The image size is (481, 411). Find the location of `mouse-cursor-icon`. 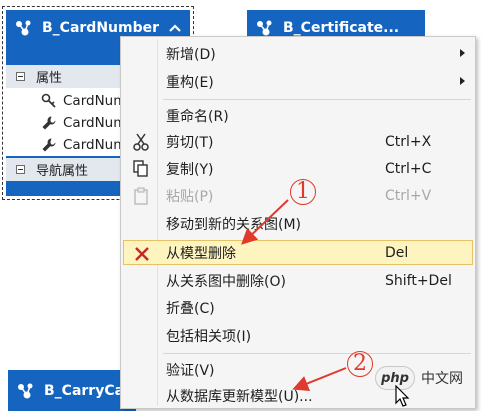

mouse-cursor-icon is located at coordinates (402, 396).